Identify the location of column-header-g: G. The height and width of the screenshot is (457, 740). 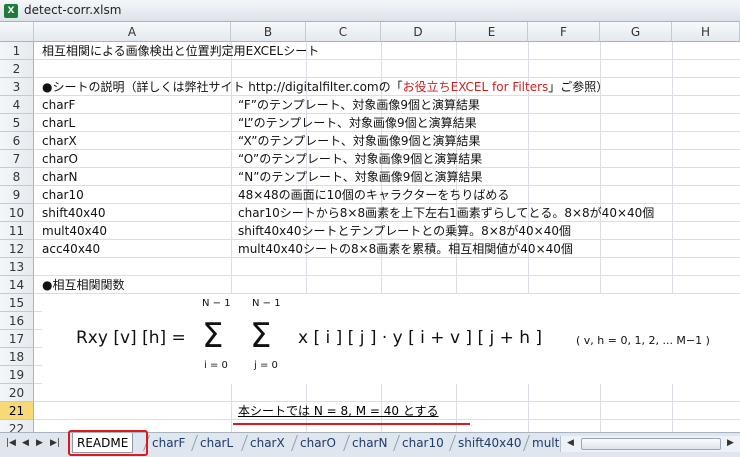
(636, 32).